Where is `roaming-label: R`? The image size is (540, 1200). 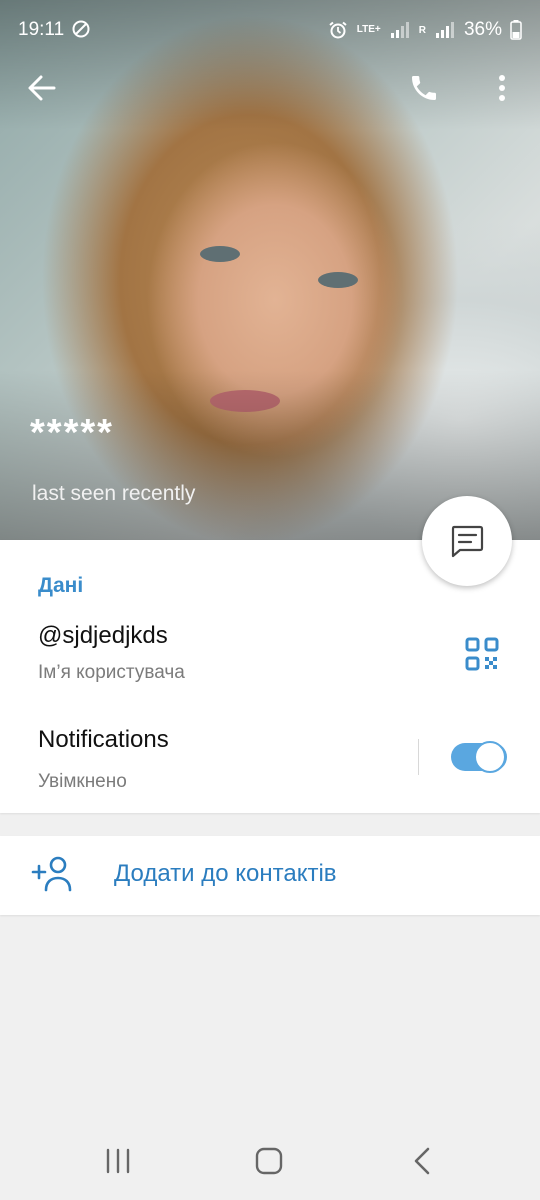 roaming-label: R is located at coordinates (422, 30).